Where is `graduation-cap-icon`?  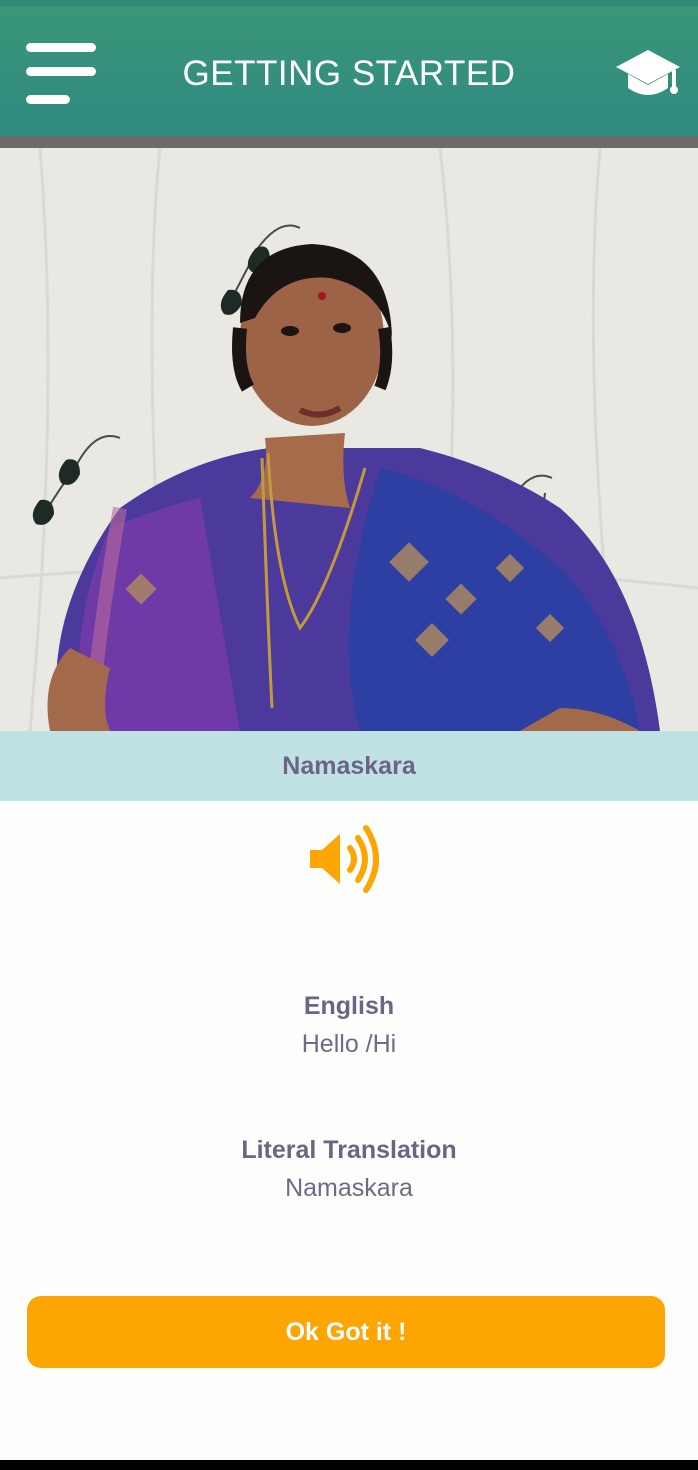
graduation-cap-icon is located at coordinates (648, 77).